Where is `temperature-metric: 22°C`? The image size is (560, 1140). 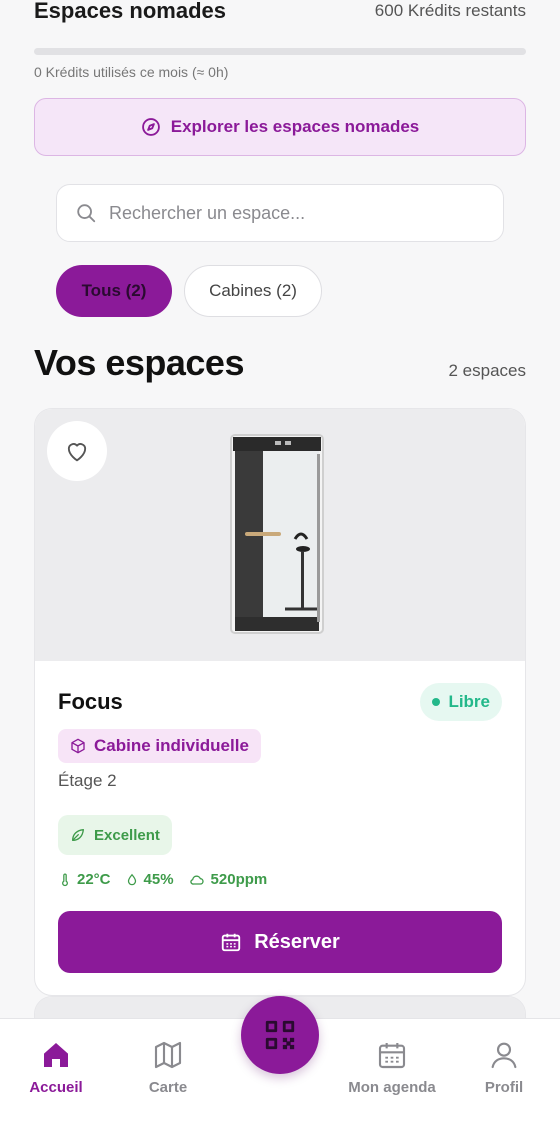
temperature-metric: 22°C is located at coordinates (84, 879).